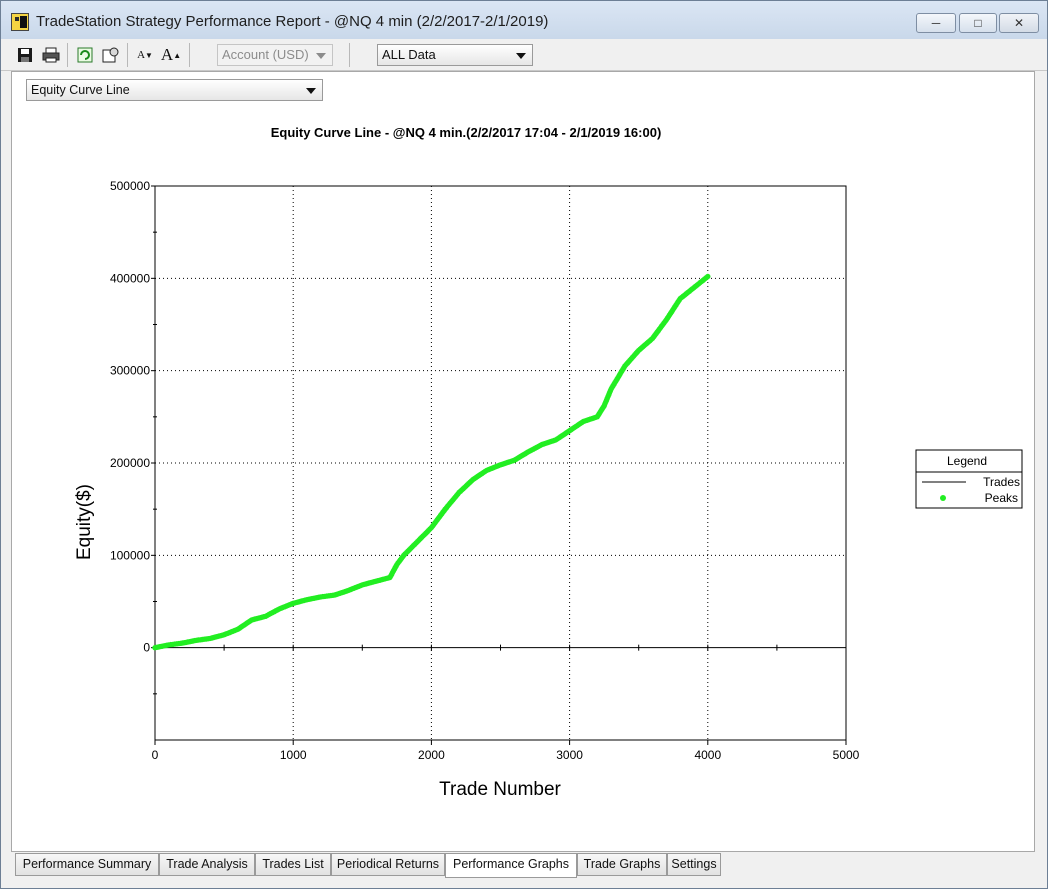  Describe the element at coordinates (846, 755) in the screenshot. I see `x-tick-label: 5000` at that location.